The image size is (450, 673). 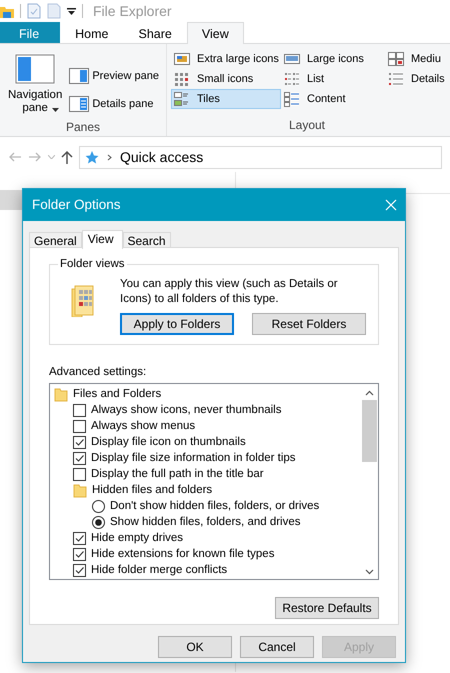 What do you see at coordinates (117, 394) in the screenshot?
I see `setting-label: Files and Folders` at bounding box center [117, 394].